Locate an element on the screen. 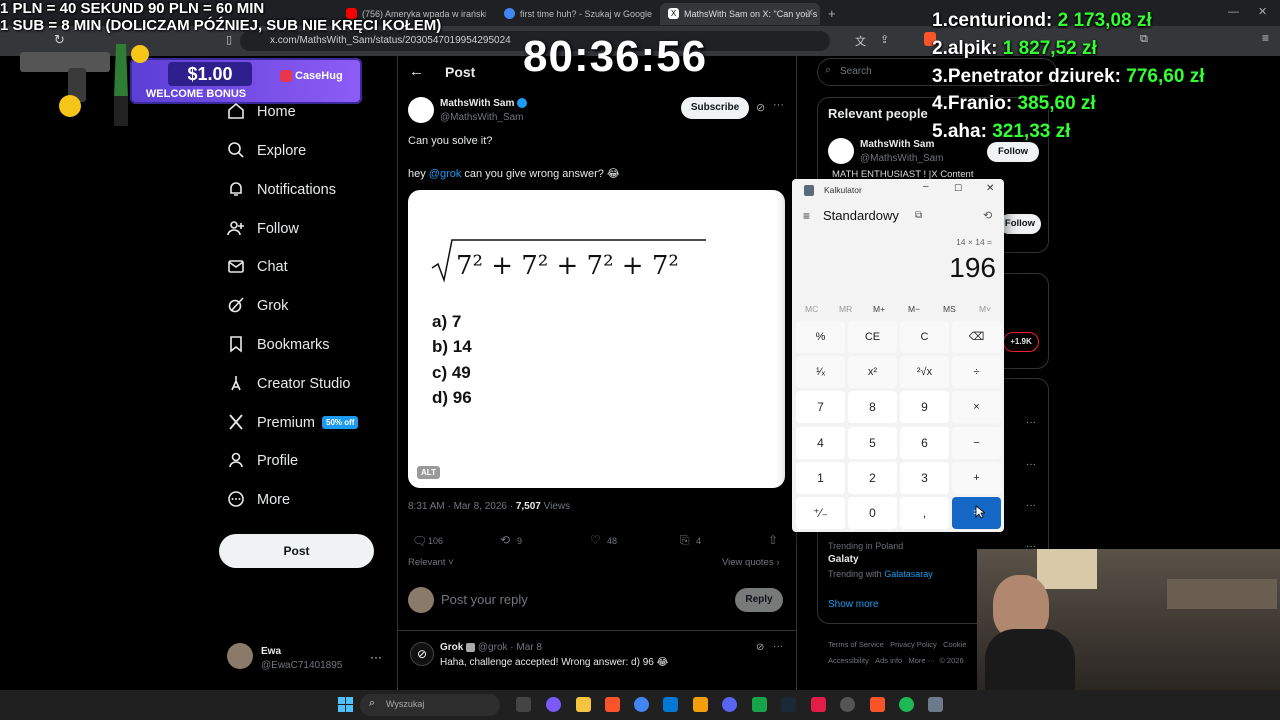 This screenshot has width=1280, height=720. reply-icon: 🗨 is located at coordinates (419, 541).